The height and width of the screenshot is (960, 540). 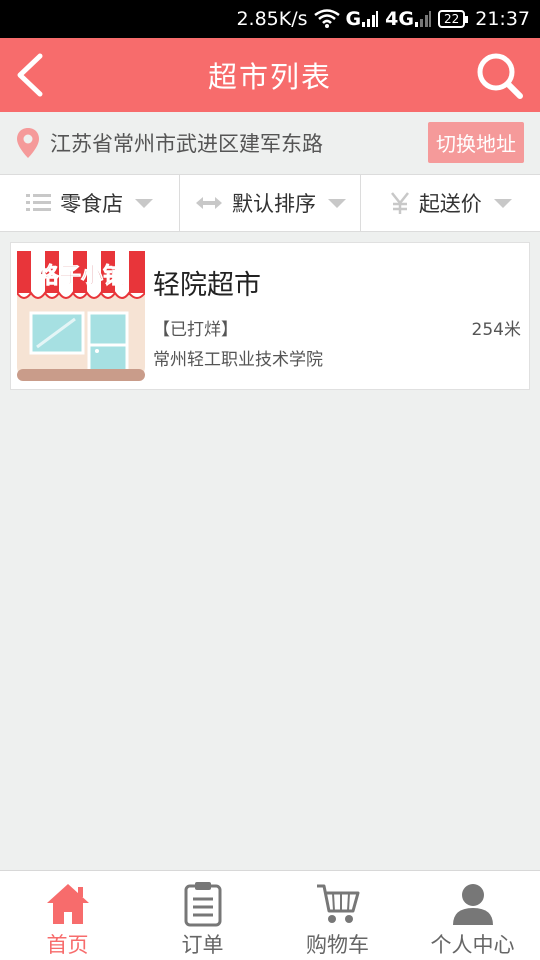 I want to click on store-list-item: 格子小铺 轻院超市 【已打烊】 254米 常州轻工职业技术学院, so click(x=270, y=316).